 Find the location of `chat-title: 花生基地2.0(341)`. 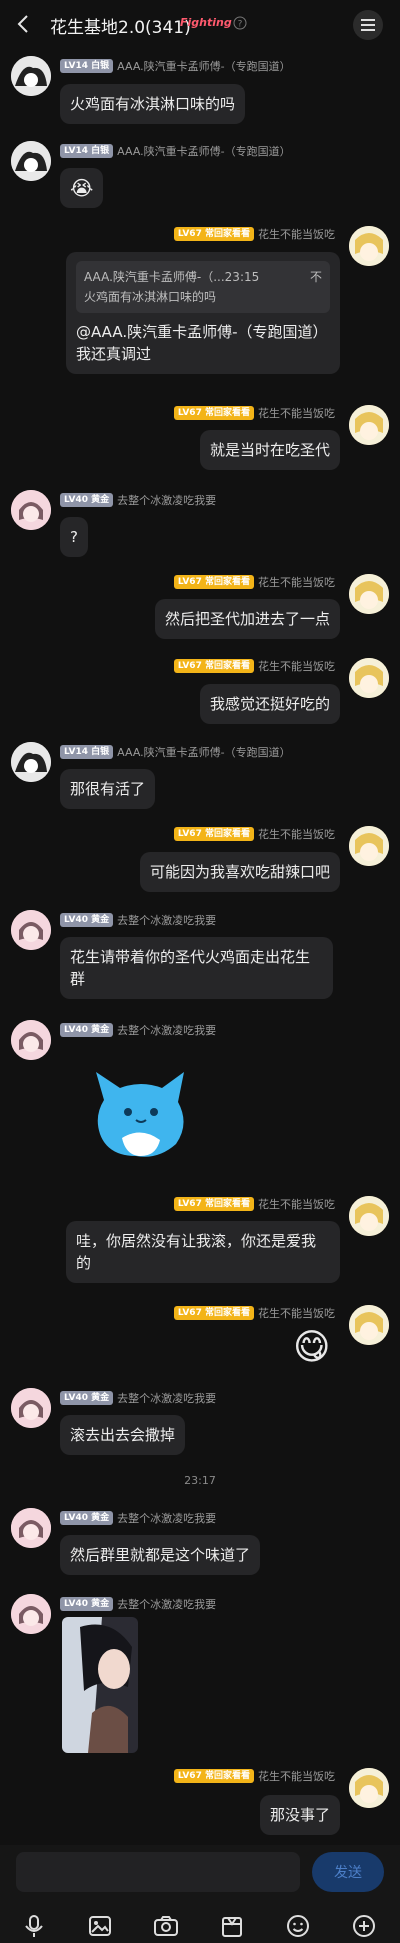

chat-title: 花生基地2.0(341) is located at coordinates (120, 28).